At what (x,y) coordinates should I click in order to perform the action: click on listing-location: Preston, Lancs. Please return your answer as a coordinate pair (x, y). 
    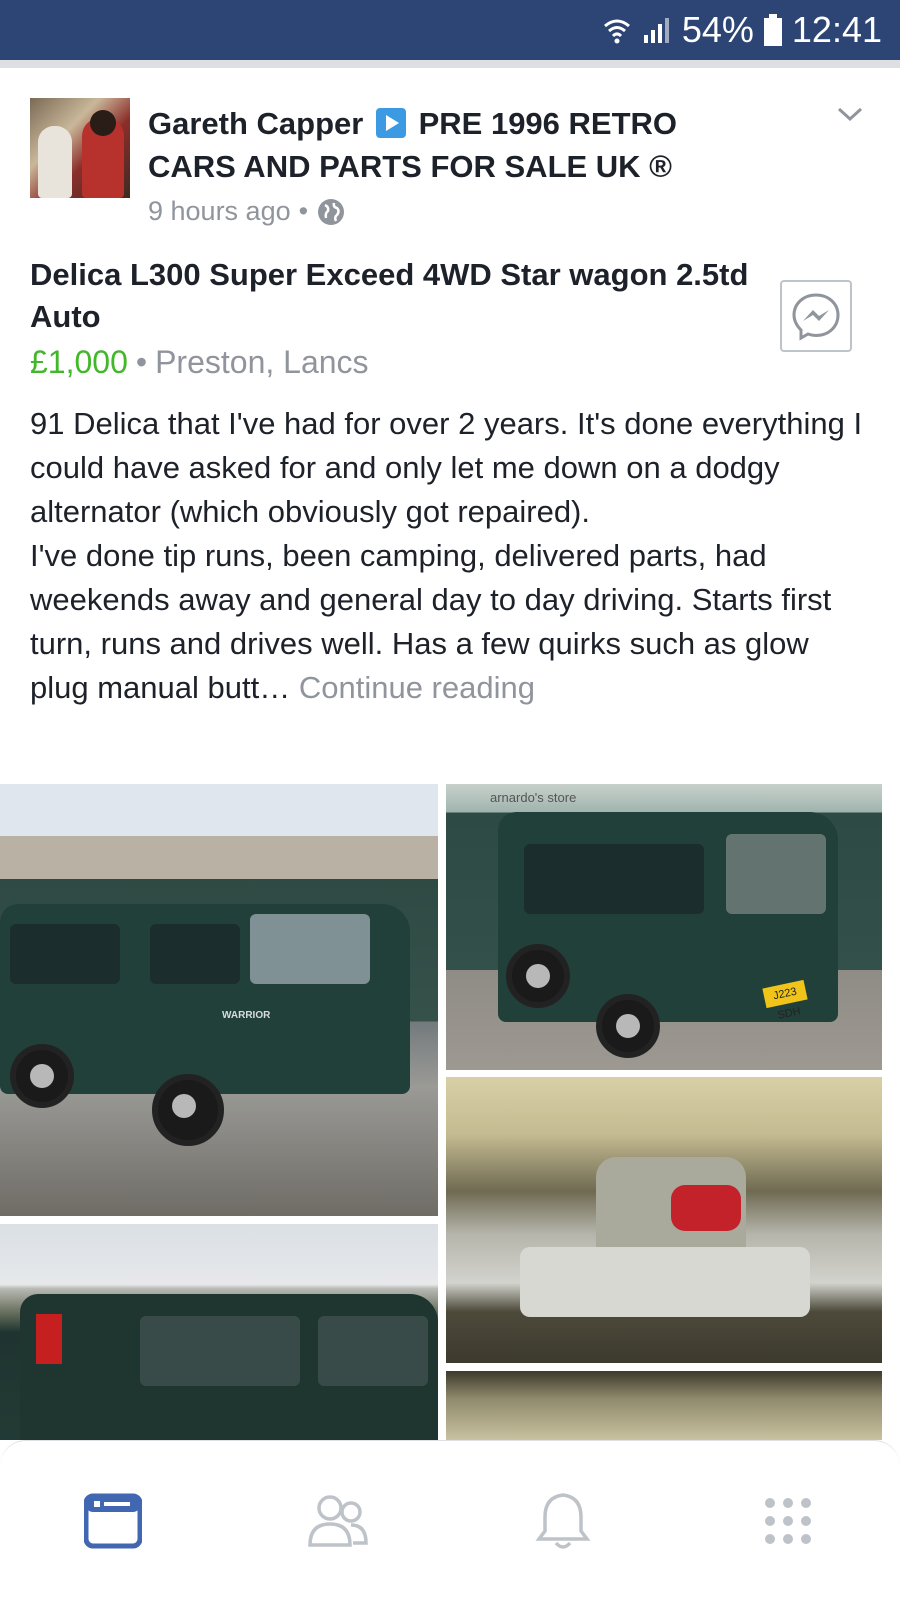
    Looking at the image, I should click on (261, 362).